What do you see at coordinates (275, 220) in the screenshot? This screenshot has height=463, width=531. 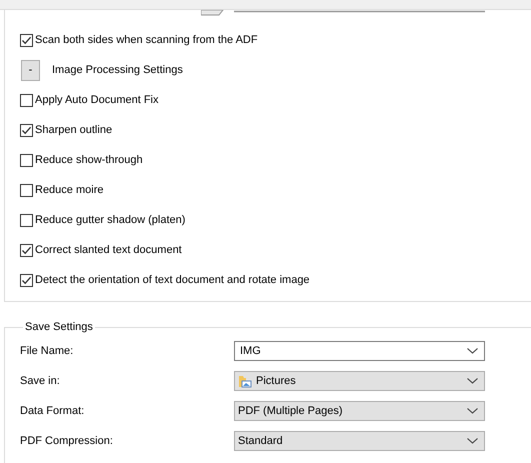 I see `option-checkbox: Reduce gutter shadow (platen)` at bounding box center [275, 220].